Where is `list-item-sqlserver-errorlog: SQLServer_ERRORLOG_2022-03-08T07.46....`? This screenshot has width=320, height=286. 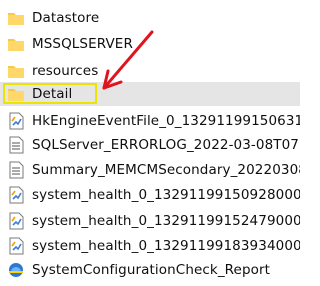
list-item-sqlserver-errorlog: SQLServer_ERRORLOG_2022-03-08T07.46.... is located at coordinates (150, 145).